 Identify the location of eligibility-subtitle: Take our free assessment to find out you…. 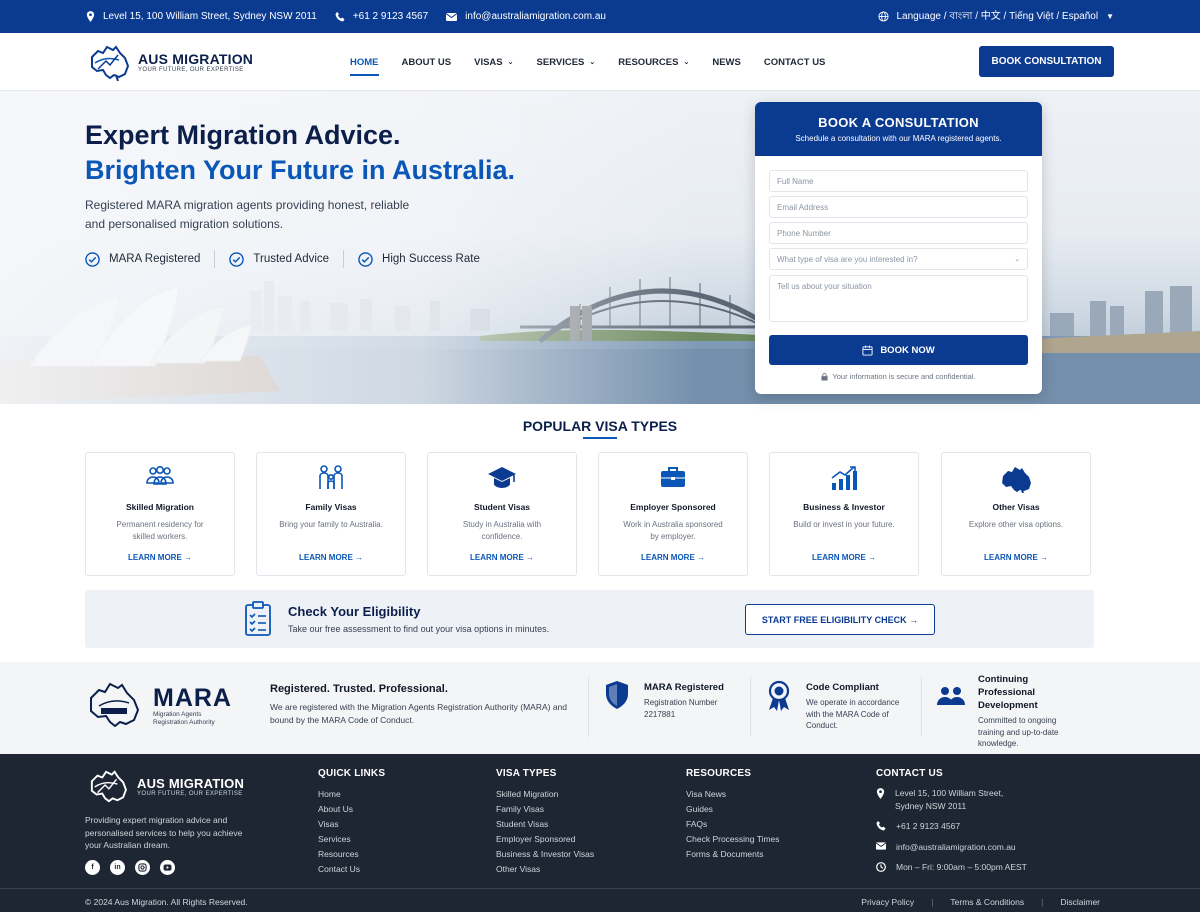
(419, 629).